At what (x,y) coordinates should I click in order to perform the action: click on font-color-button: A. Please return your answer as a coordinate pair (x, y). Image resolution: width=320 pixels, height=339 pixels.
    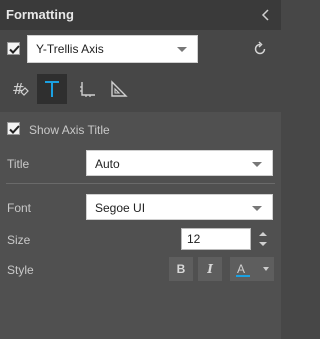
    Looking at the image, I should click on (252, 269).